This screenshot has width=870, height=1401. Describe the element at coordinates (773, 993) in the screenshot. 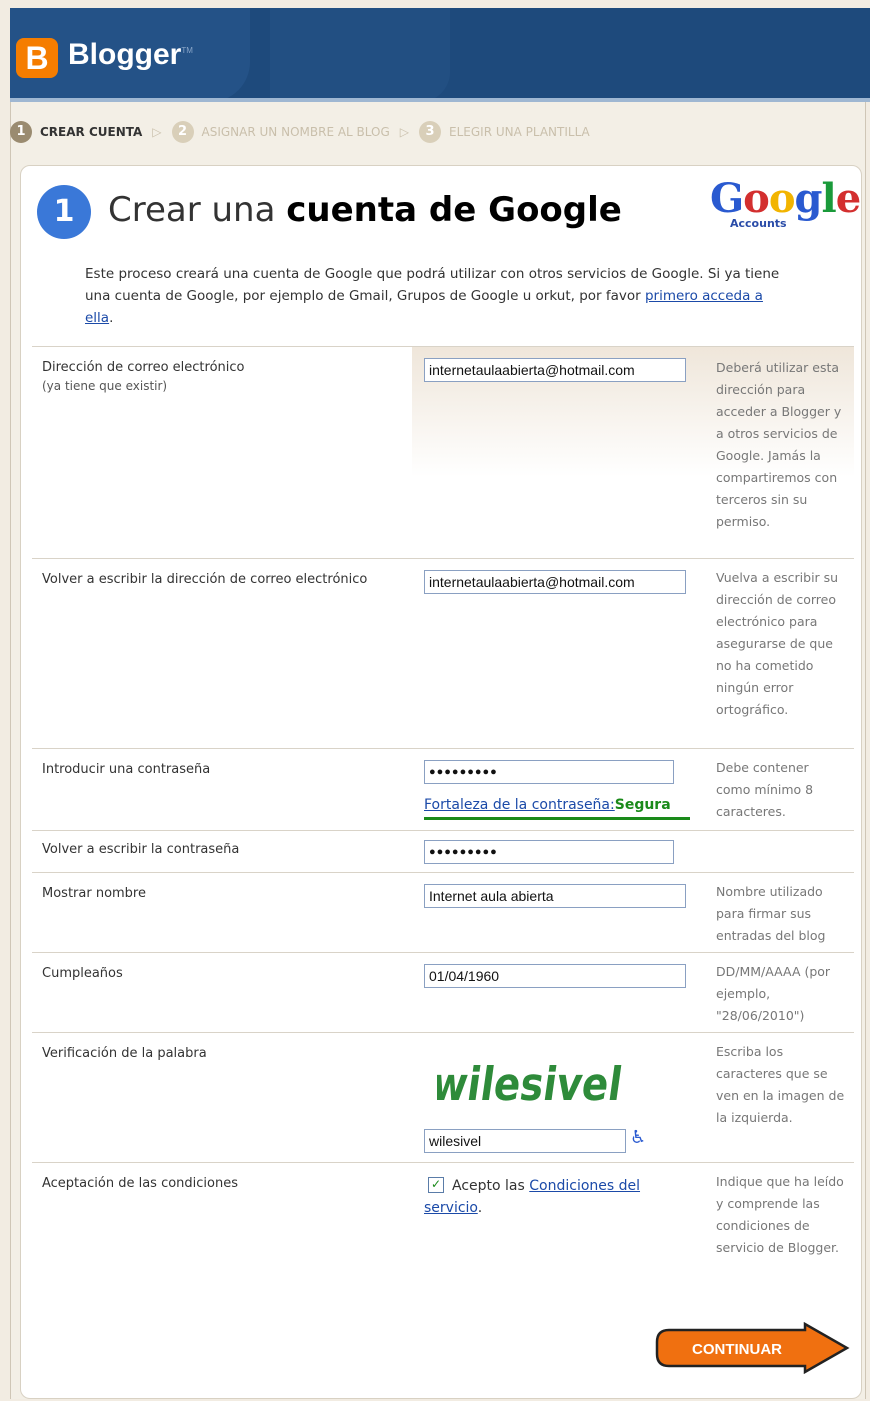

I see `birthday-help: DD/MM/AAAA (por ejemplo, "28/06/2010")` at that location.